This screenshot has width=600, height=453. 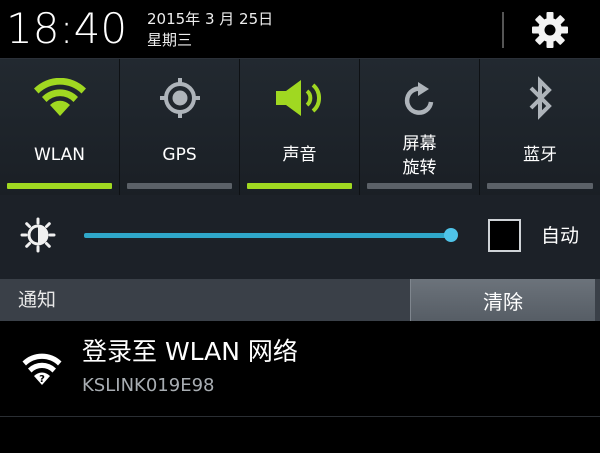 I want to click on brightness-icon, so click(x=38, y=235).